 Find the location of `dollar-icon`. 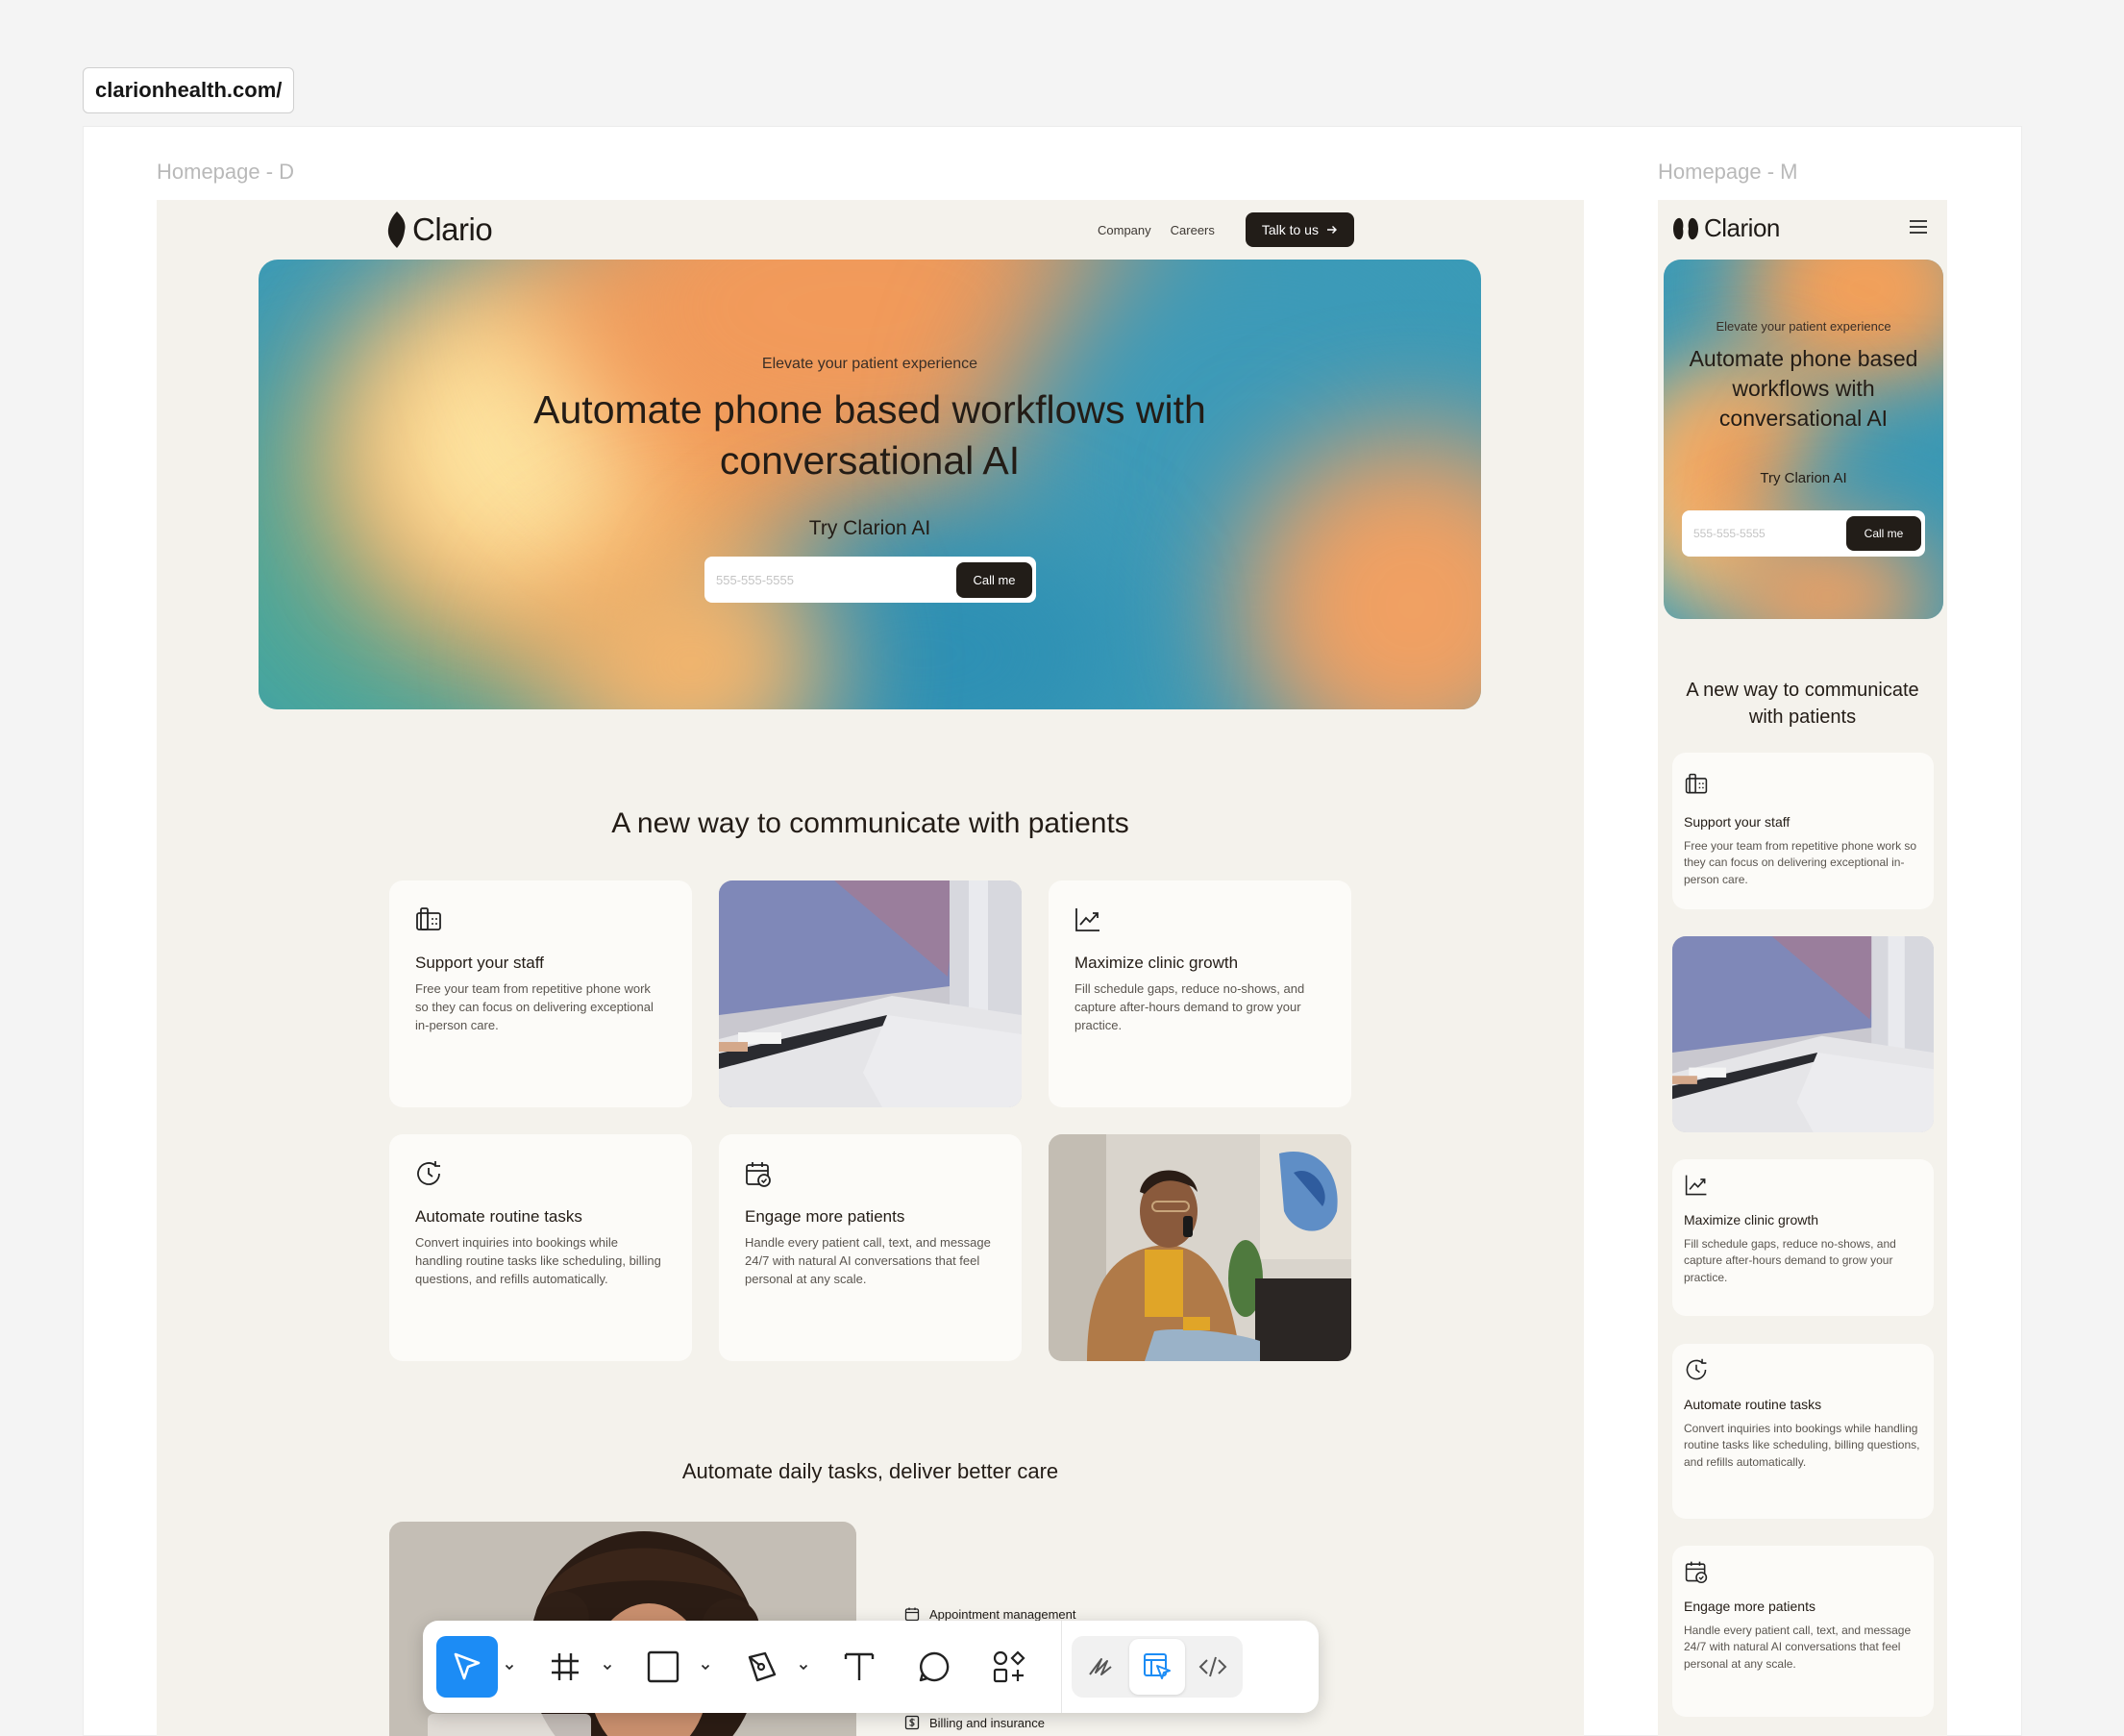

dollar-icon is located at coordinates (912, 1722).